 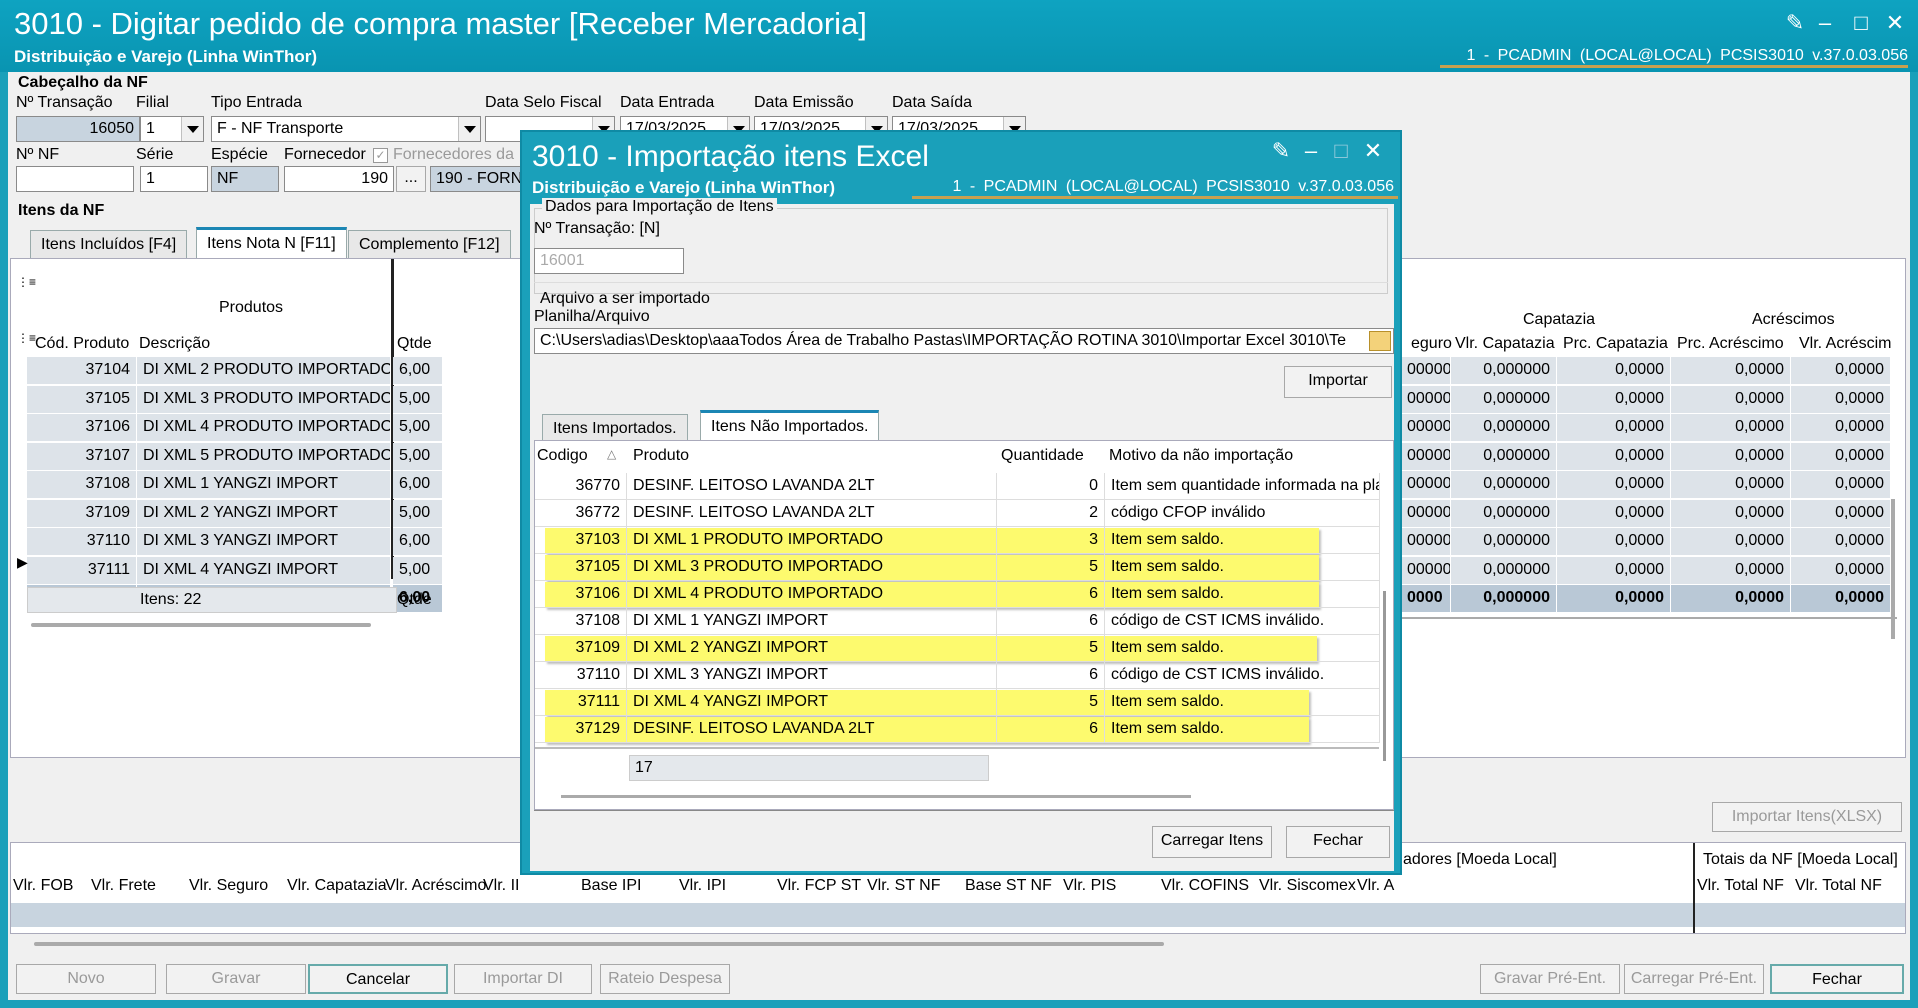 I want to click on items-hscroll-right, so click(x=1649, y=618).